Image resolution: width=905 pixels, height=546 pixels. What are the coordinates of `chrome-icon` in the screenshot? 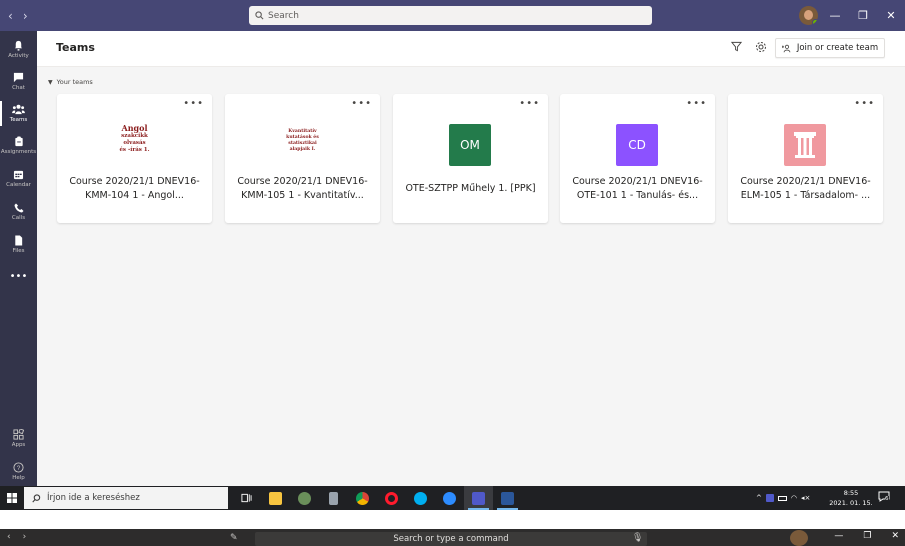 It's located at (362, 498).